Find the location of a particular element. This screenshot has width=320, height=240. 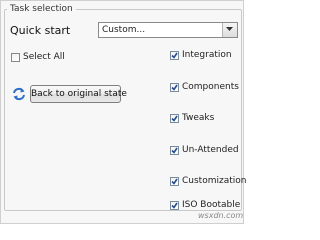

back-to-original-state-button: Back to original state is located at coordinates (78, 94).